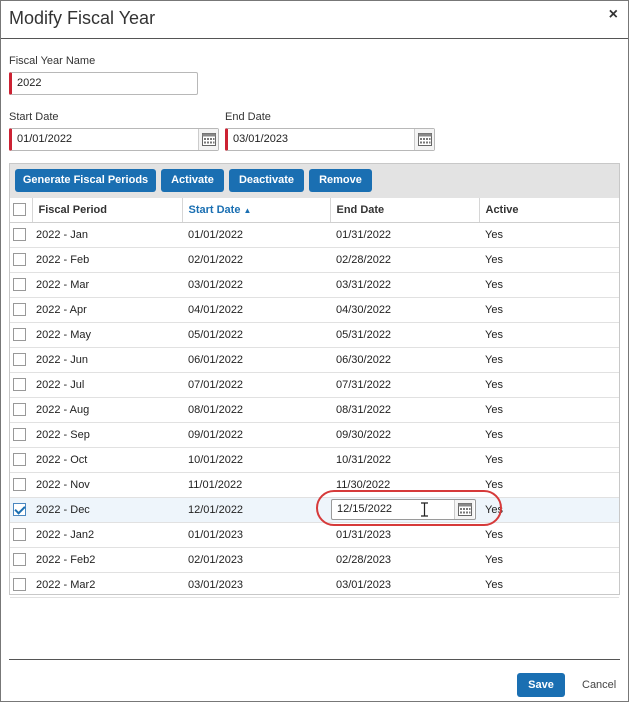 The height and width of the screenshot is (702, 629). Describe the element at coordinates (34, 117) in the screenshot. I see `start-date-label: Start Date` at that location.